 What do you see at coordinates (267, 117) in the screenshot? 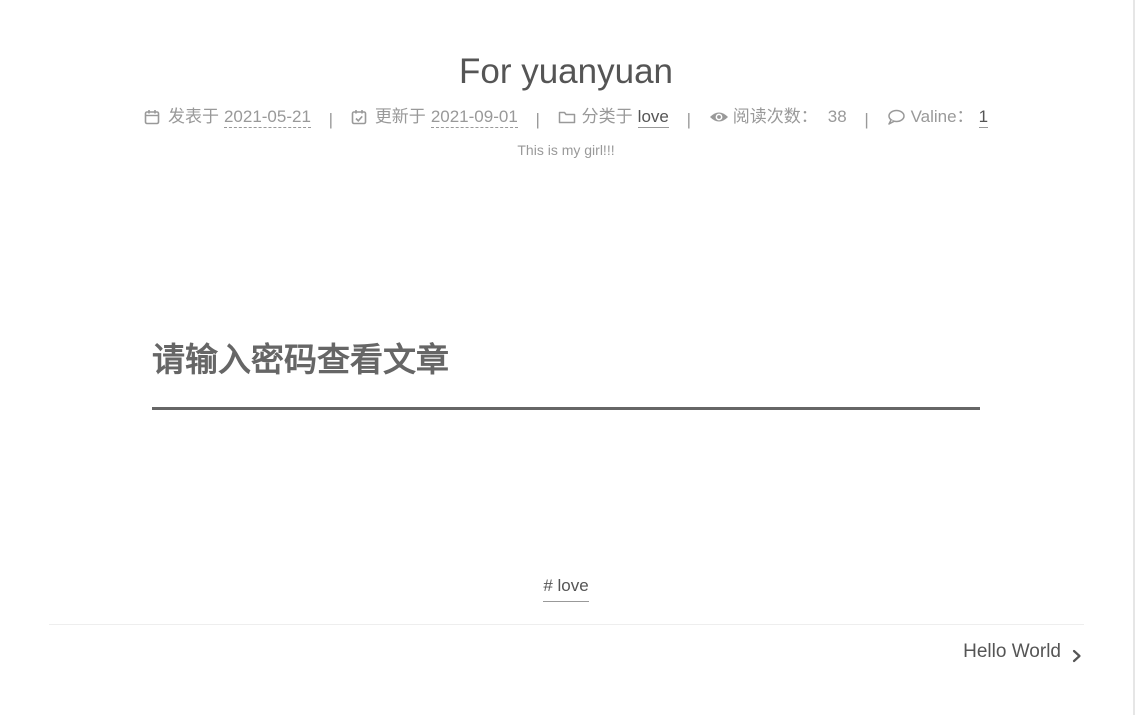
I see `meta-posted-date: 2021-05-21` at bounding box center [267, 117].